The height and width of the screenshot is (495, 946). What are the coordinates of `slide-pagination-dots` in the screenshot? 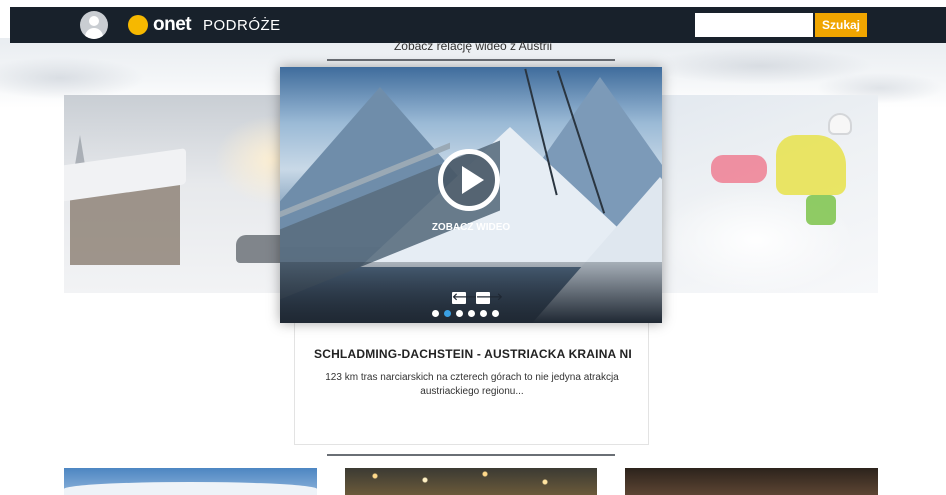 It's located at (465, 314).